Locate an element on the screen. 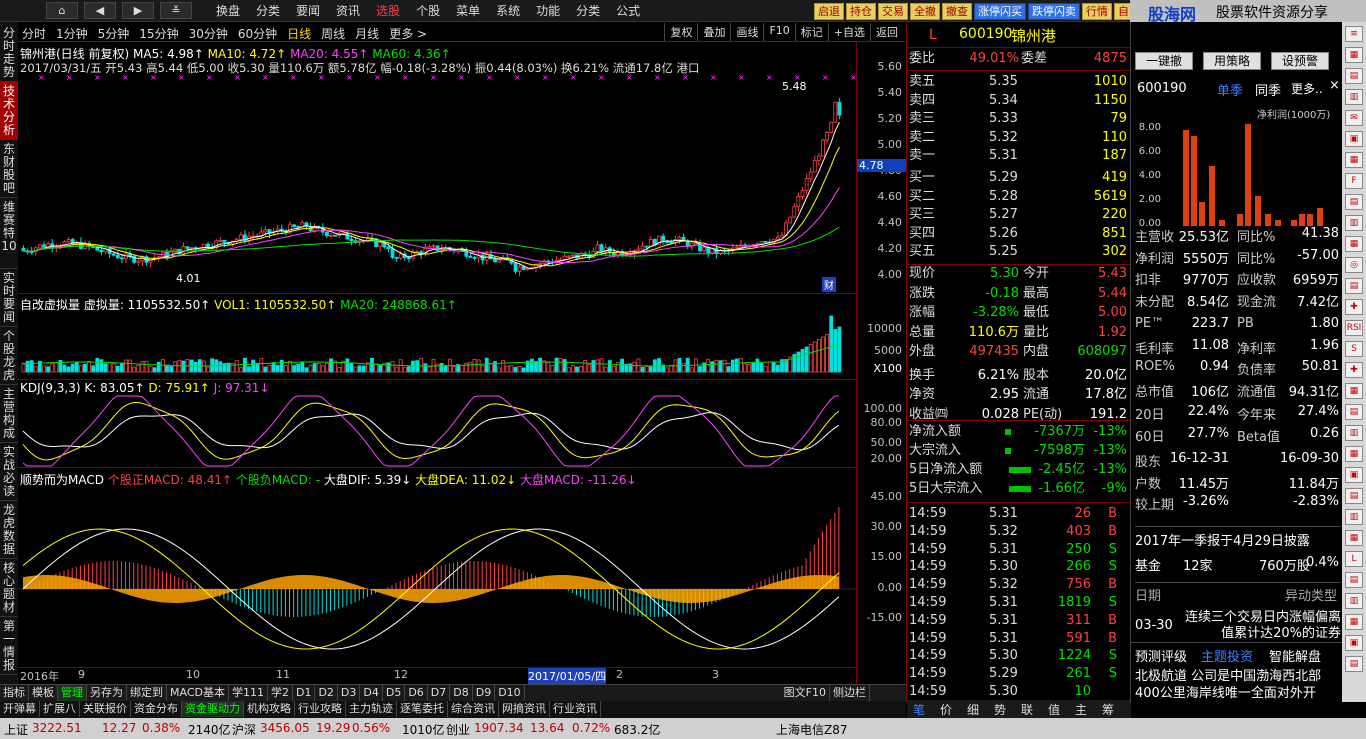  indicator-tab-6: 学111 is located at coordinates (248, 693).